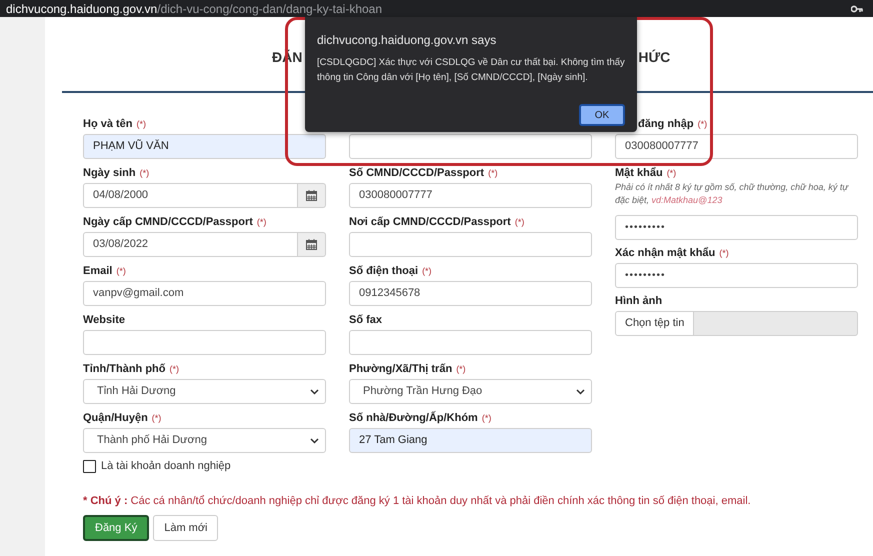 This screenshot has height=556, width=873. Describe the element at coordinates (430, 222) in the screenshot. I see `field-label: Nơi cấp CMND/CCCD/Passport` at that location.